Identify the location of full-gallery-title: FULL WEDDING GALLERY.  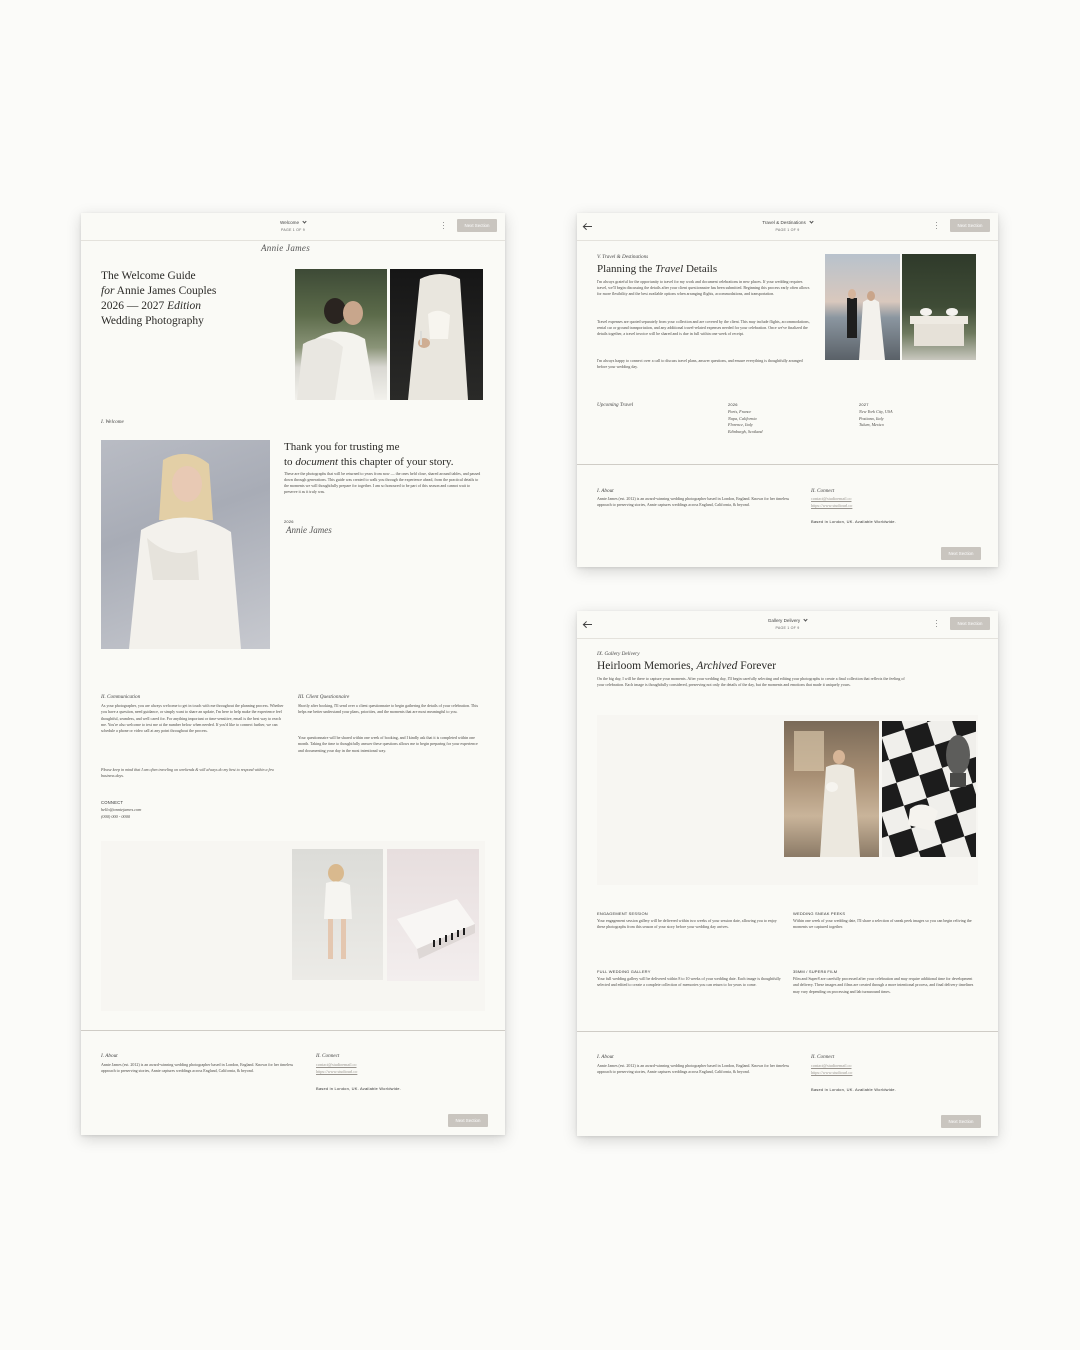
(624, 971).